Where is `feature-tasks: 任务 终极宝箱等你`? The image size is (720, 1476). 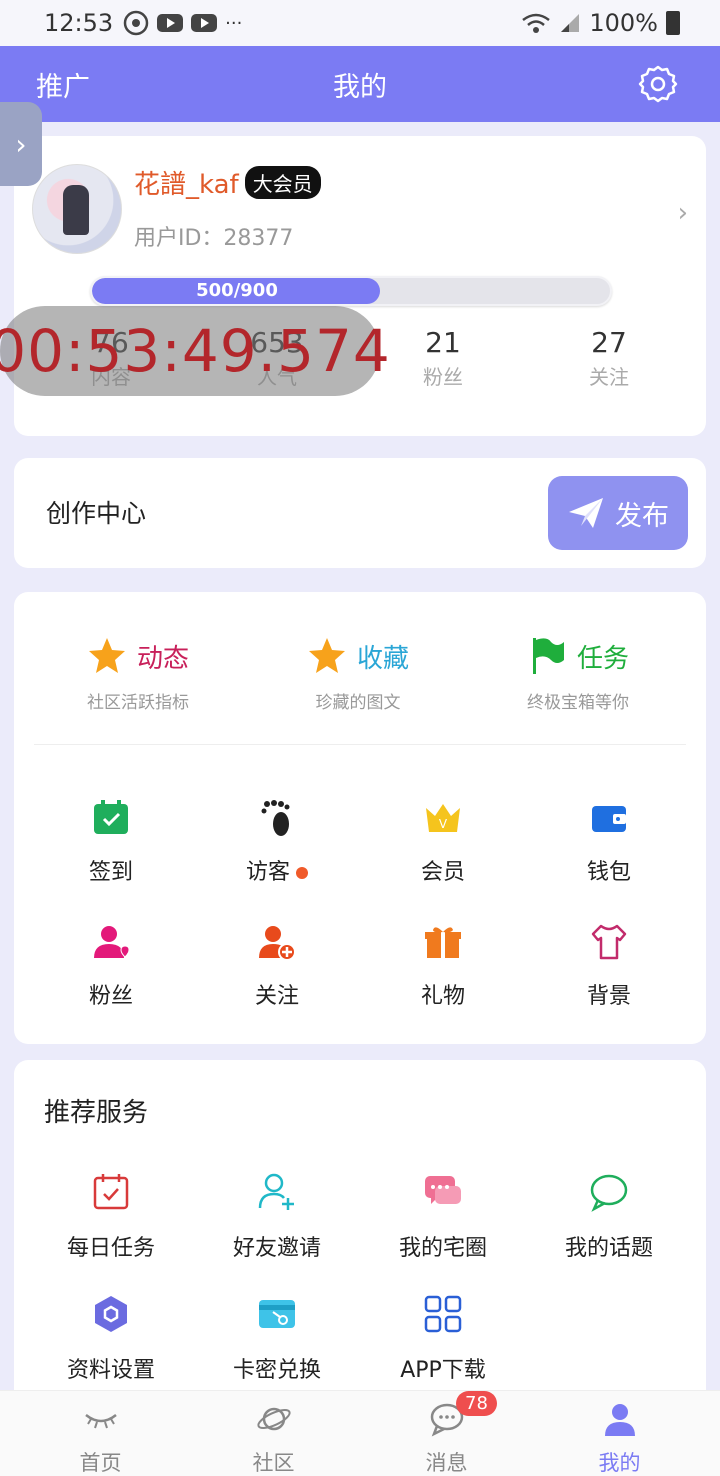
feature-tasks: 任务 终极宝箱等你 is located at coordinates (578, 674).